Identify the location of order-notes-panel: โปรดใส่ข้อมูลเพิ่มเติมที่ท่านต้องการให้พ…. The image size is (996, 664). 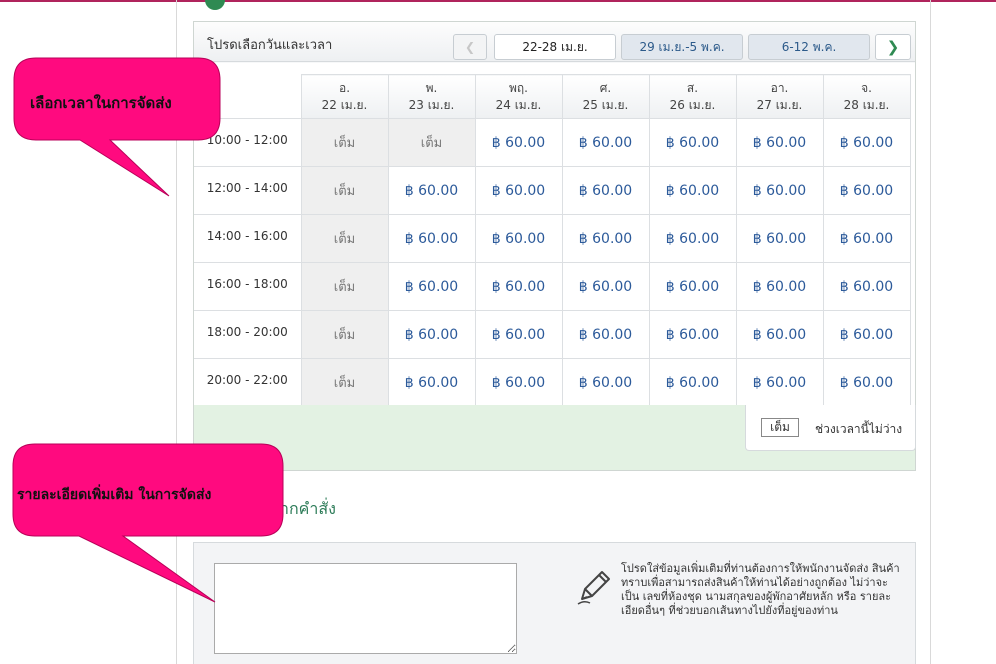
(554, 603).